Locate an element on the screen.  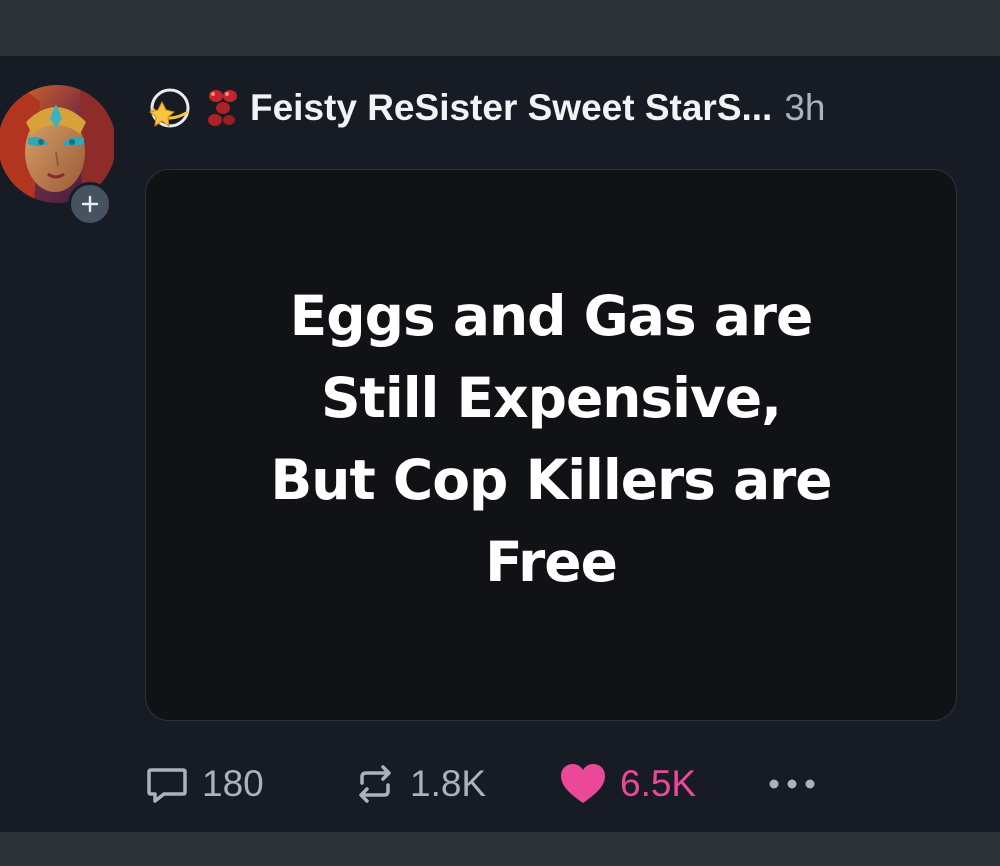
post-timestamp: 3h is located at coordinates (804, 108).